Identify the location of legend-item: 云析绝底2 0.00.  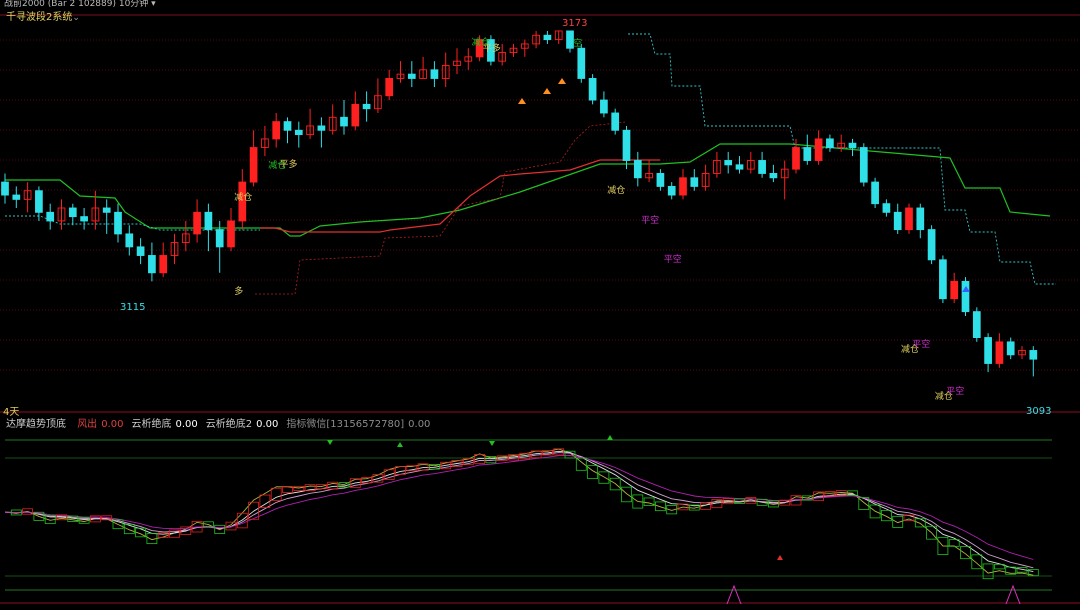
(242, 424).